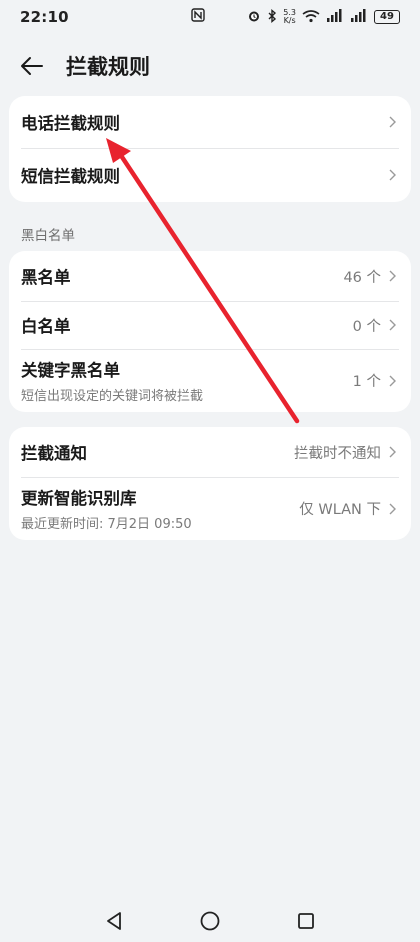 This screenshot has width=420, height=942. I want to click on network-speed: 5.3 K/s, so click(289, 17).